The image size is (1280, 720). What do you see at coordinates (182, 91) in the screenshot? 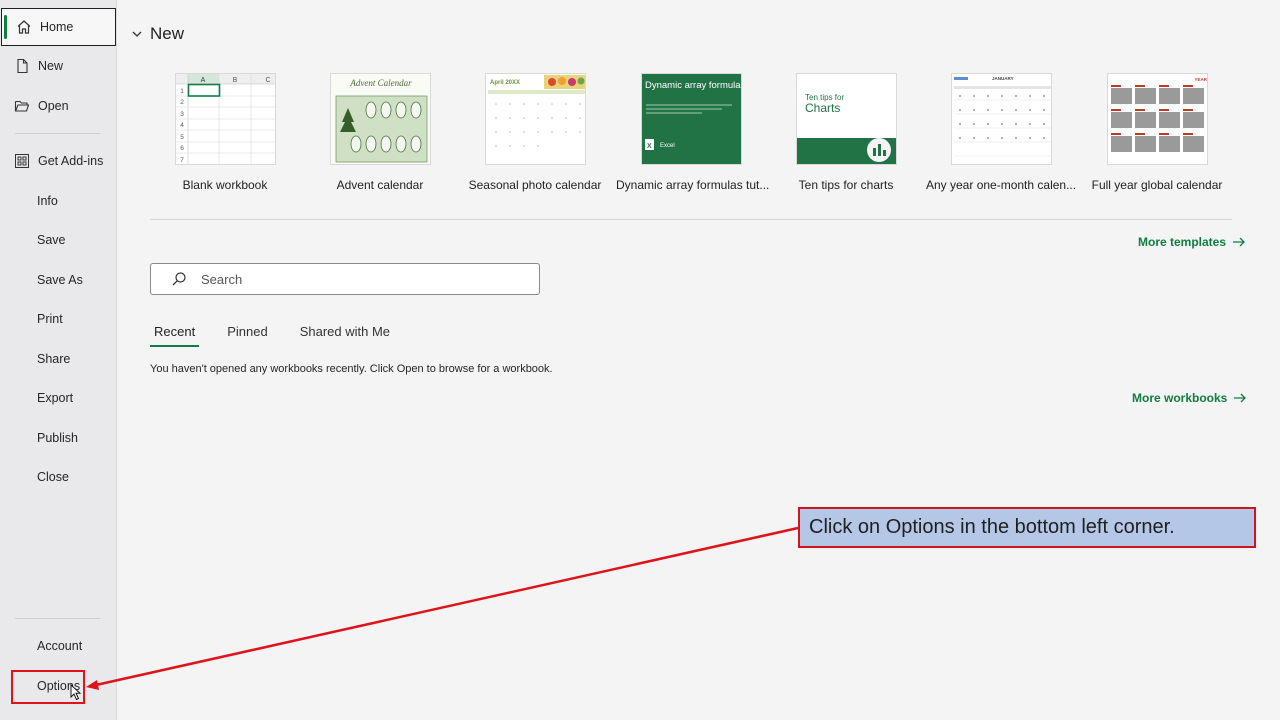
I see `row-header: 1` at bounding box center [182, 91].